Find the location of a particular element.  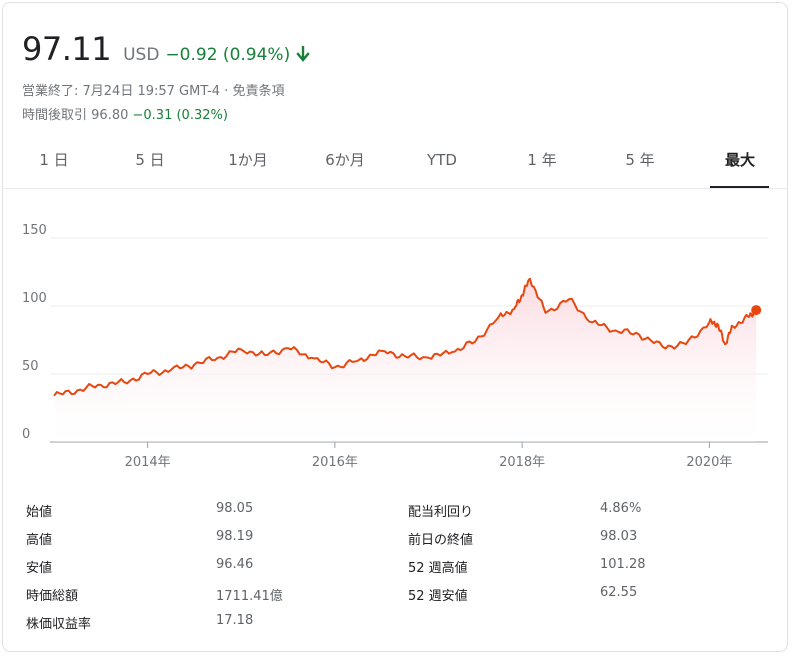

y-tick-label: 150 is located at coordinates (34, 230).